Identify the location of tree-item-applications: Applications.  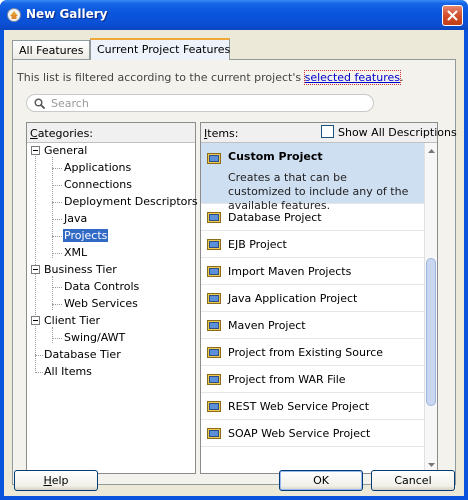
(97, 168).